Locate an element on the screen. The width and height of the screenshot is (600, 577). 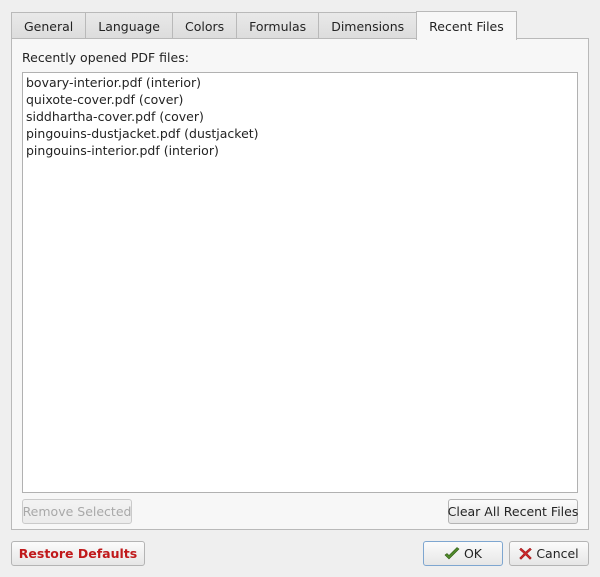
tab-dimensions: Dimensions is located at coordinates (368, 25).